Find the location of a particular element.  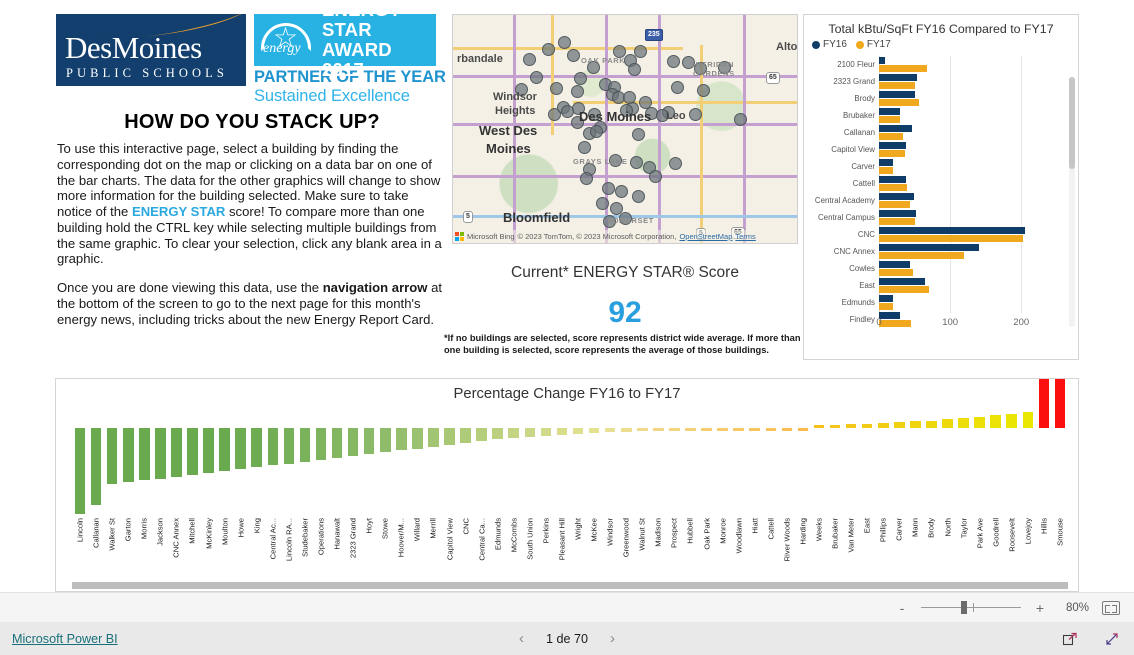

kbtu-row: CNC Annex is located at coordinates (949, 252).